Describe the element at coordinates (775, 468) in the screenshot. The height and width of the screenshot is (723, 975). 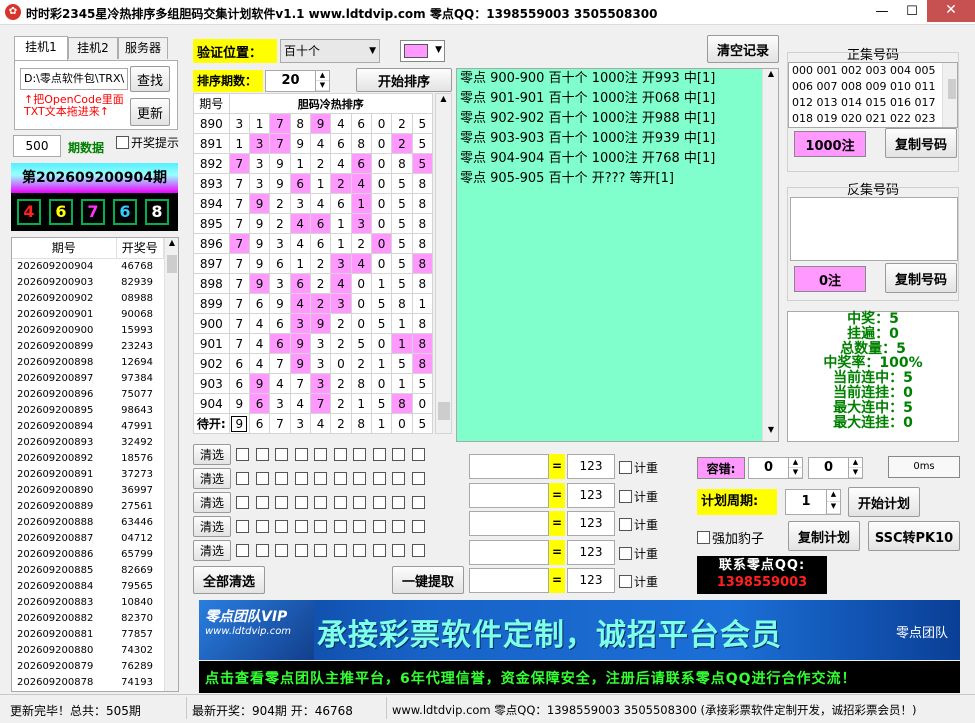
I see `tolerance-stepper-1: 0 ▲ ▼` at that location.